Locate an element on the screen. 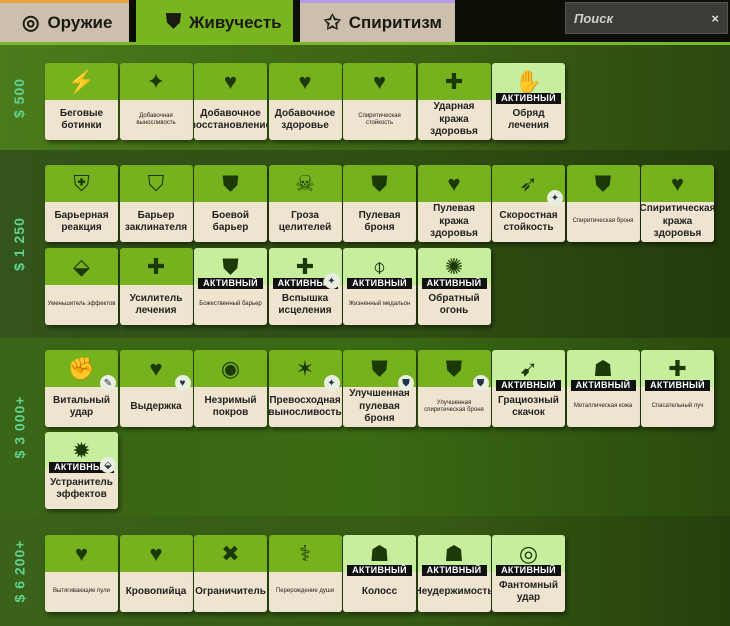 Image resolution: width=730 pixels, height=626 pixels. item-name: Уменьшитель эффектов is located at coordinates (81, 305).